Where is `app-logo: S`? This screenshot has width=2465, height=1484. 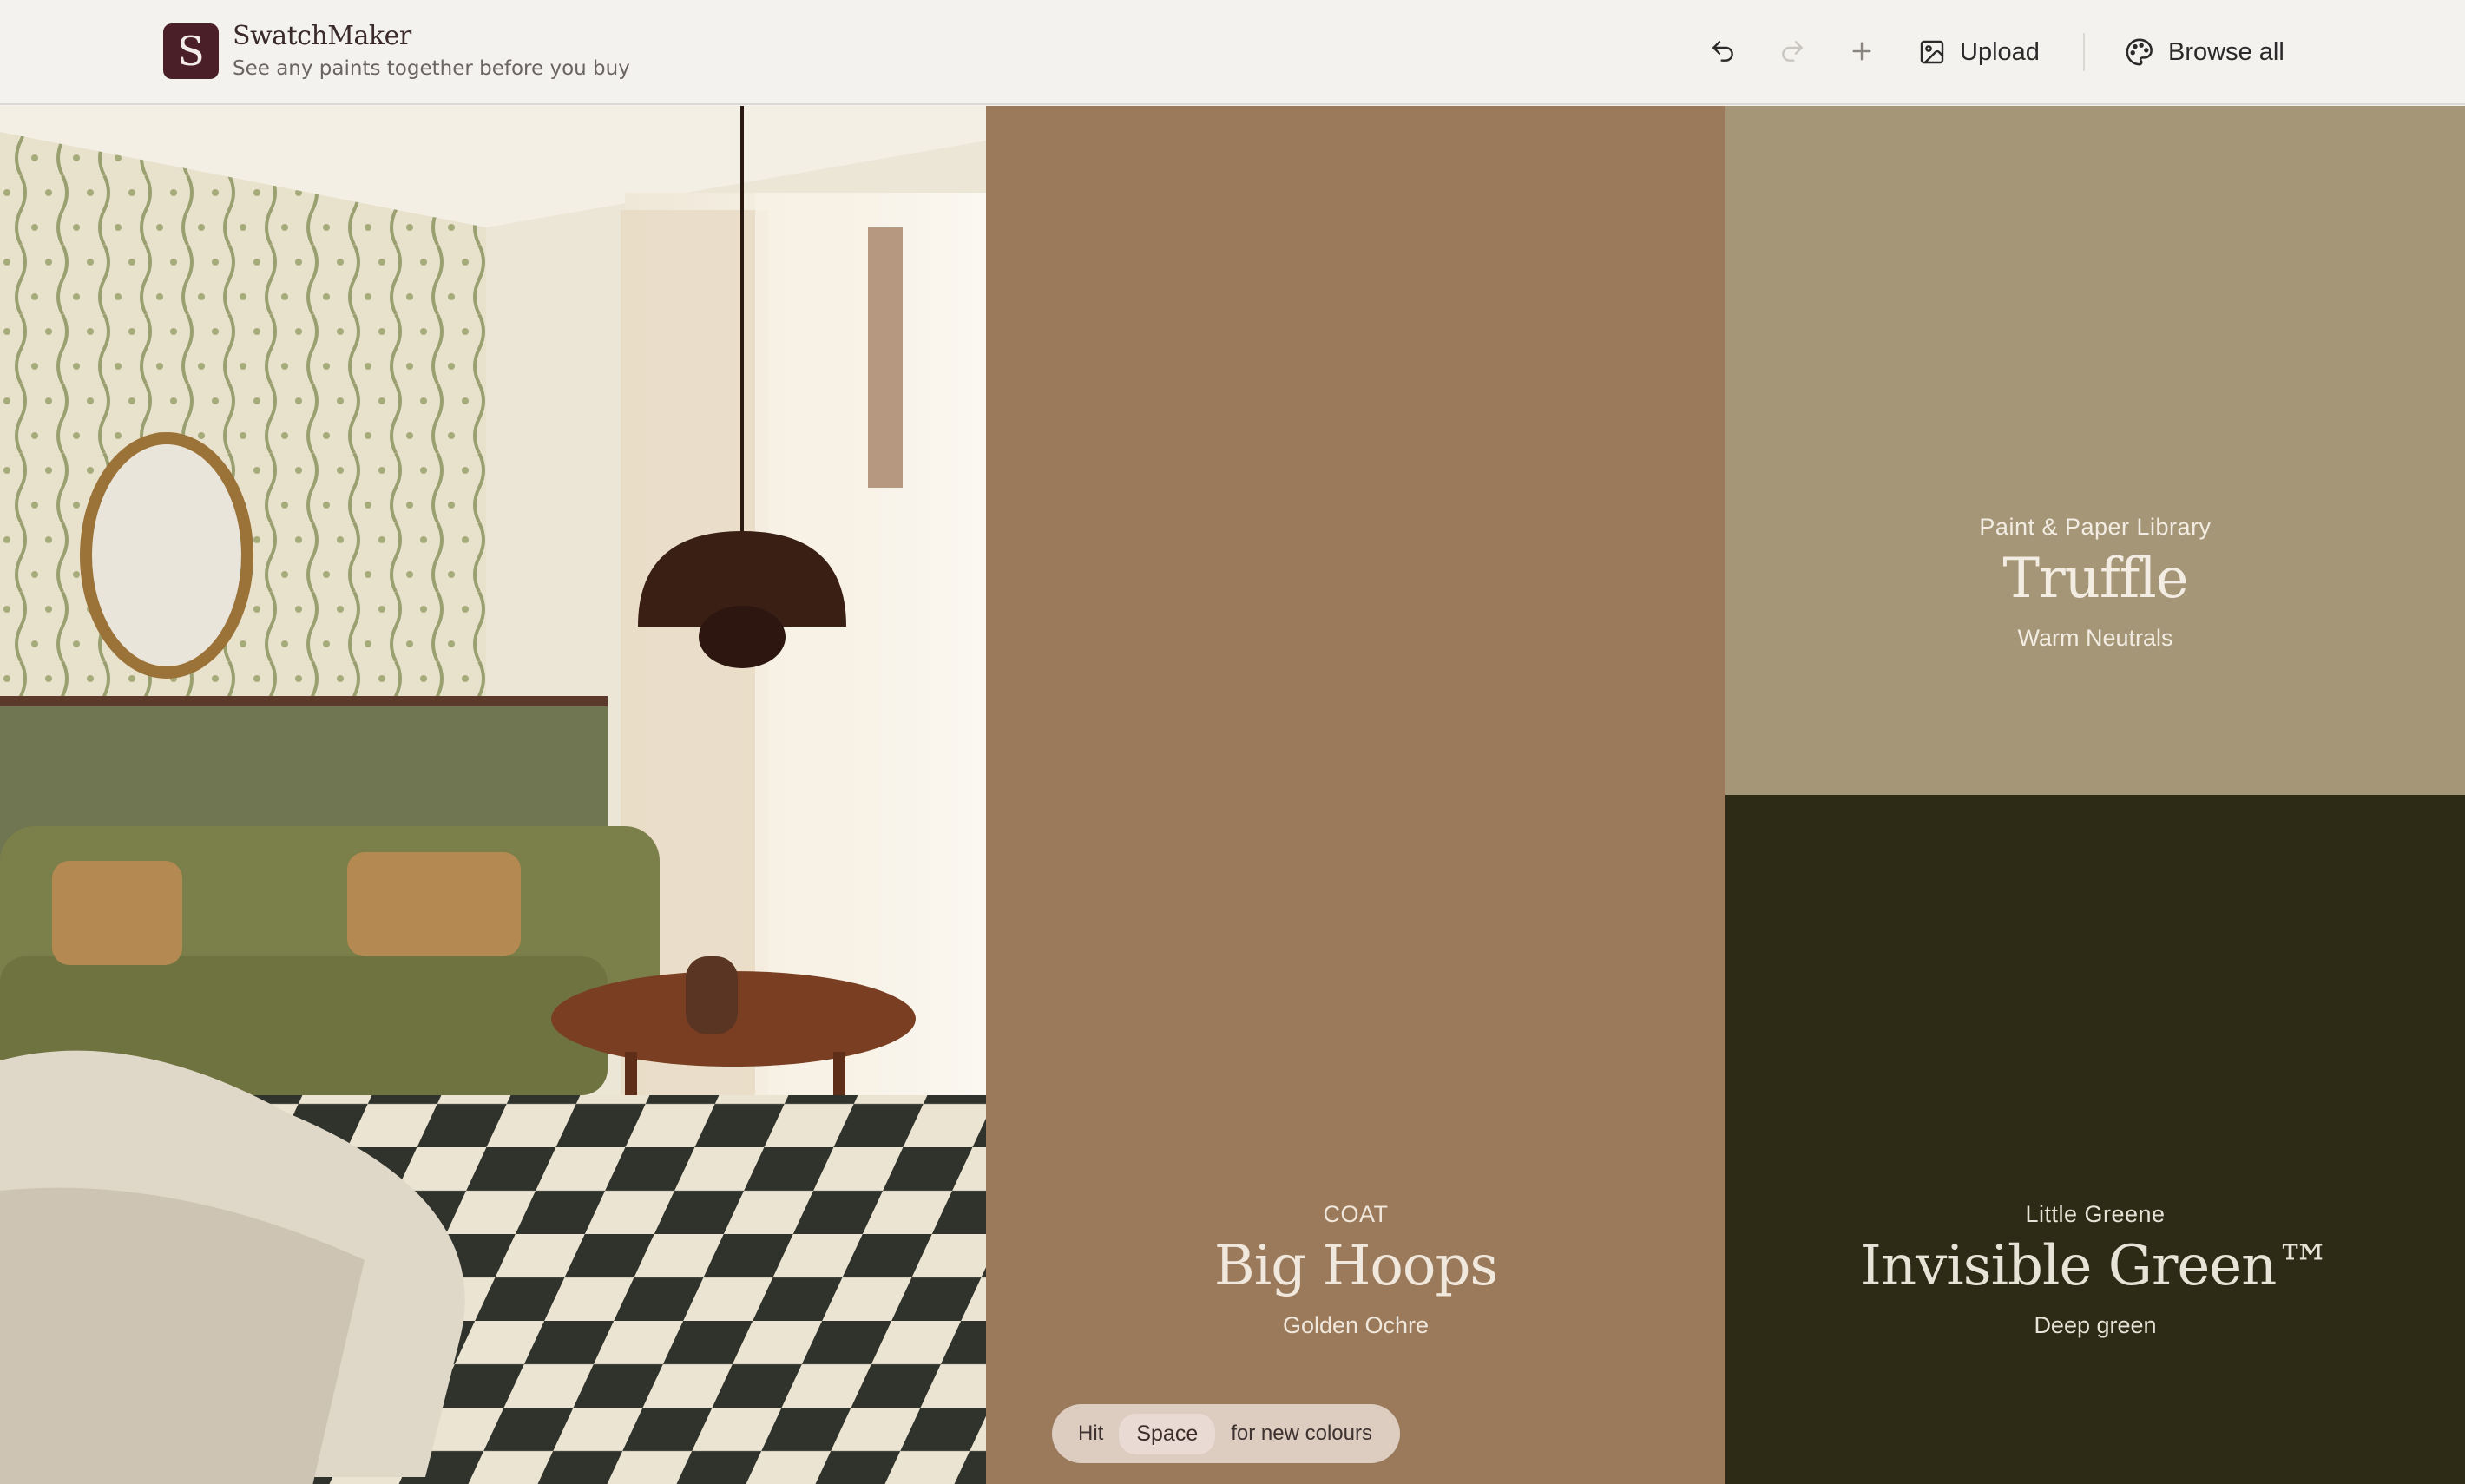 app-logo: S is located at coordinates (191, 51).